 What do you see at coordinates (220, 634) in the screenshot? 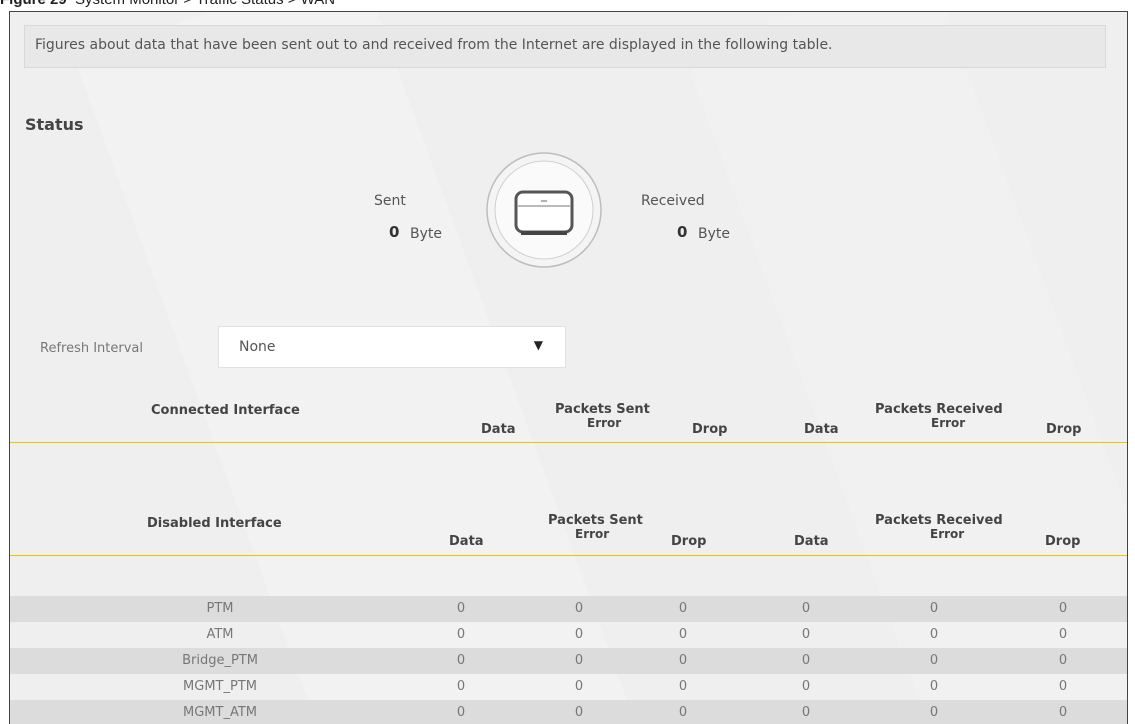
I see `interface-name: ATM` at bounding box center [220, 634].